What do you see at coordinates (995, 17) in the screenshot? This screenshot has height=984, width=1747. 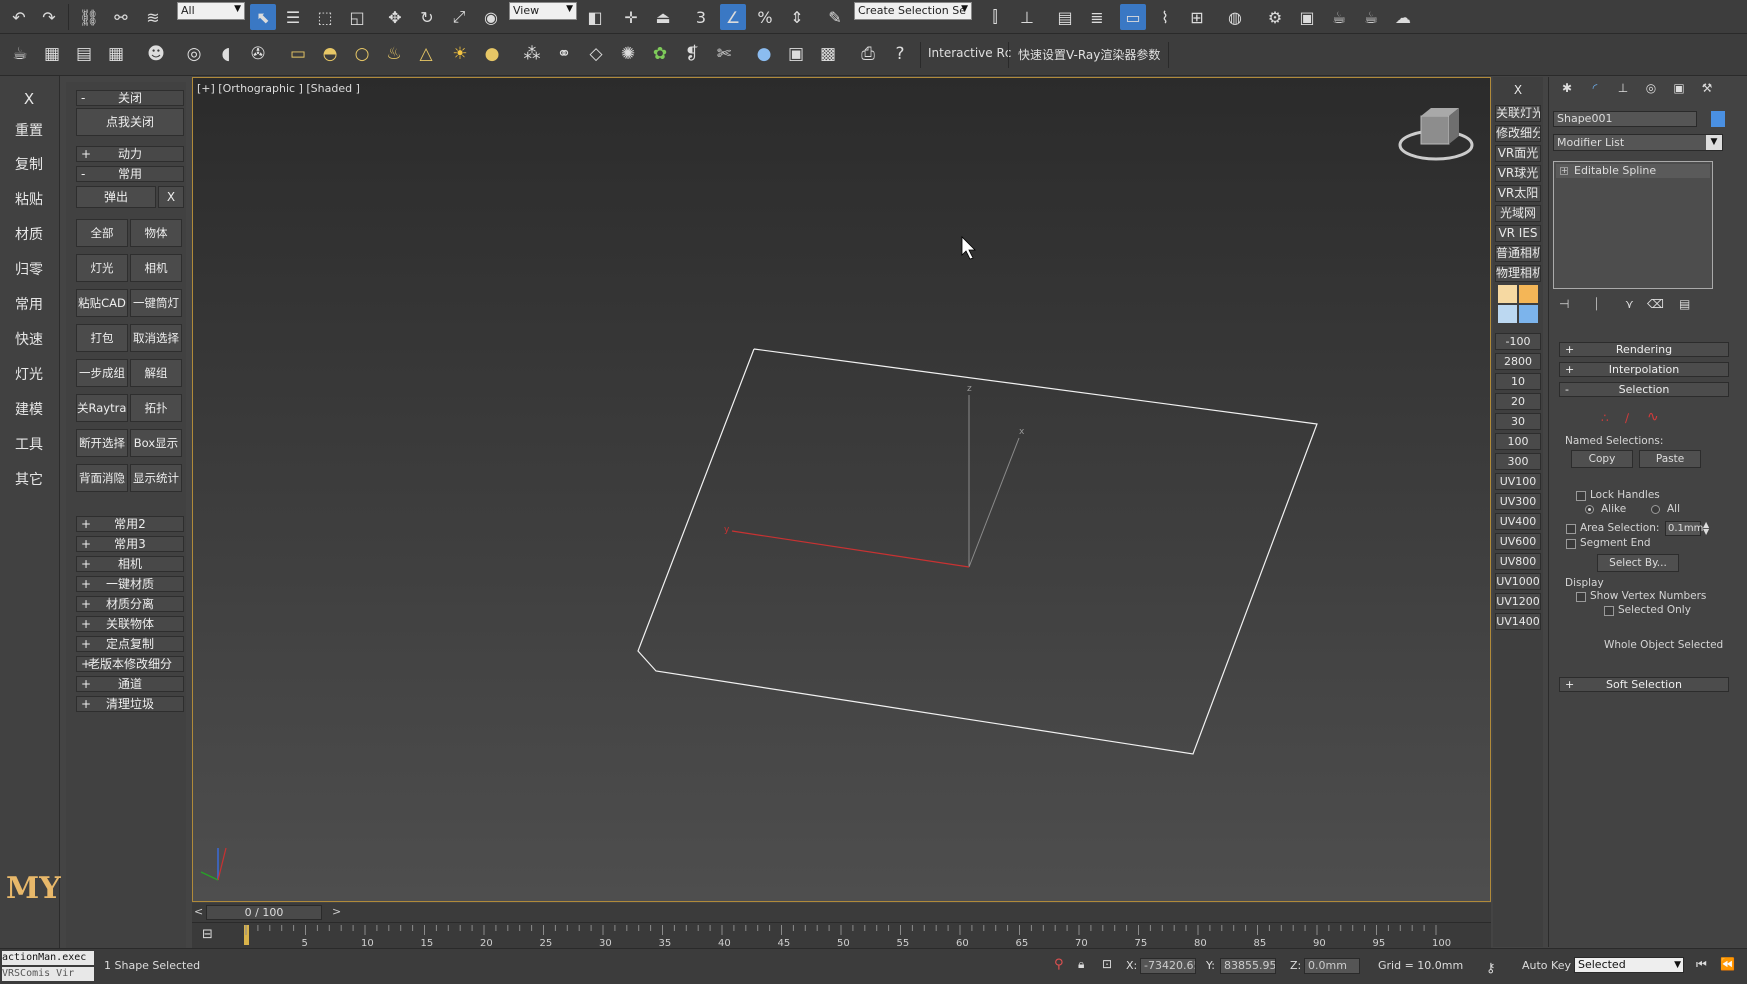 I see `mirror-icon: ⫿` at bounding box center [995, 17].